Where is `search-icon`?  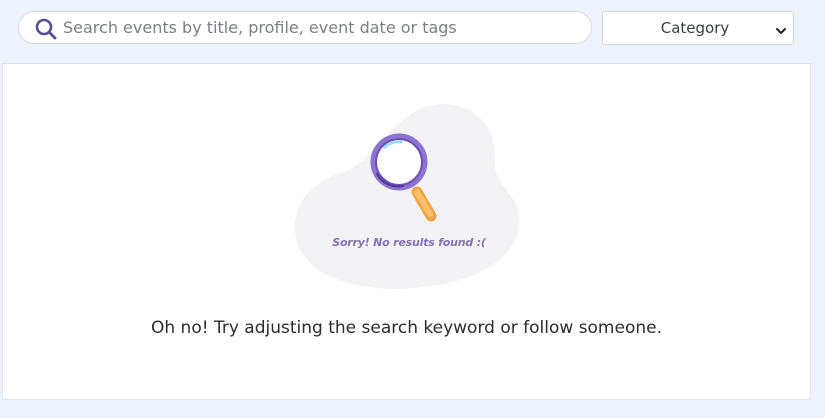 search-icon is located at coordinates (46, 29).